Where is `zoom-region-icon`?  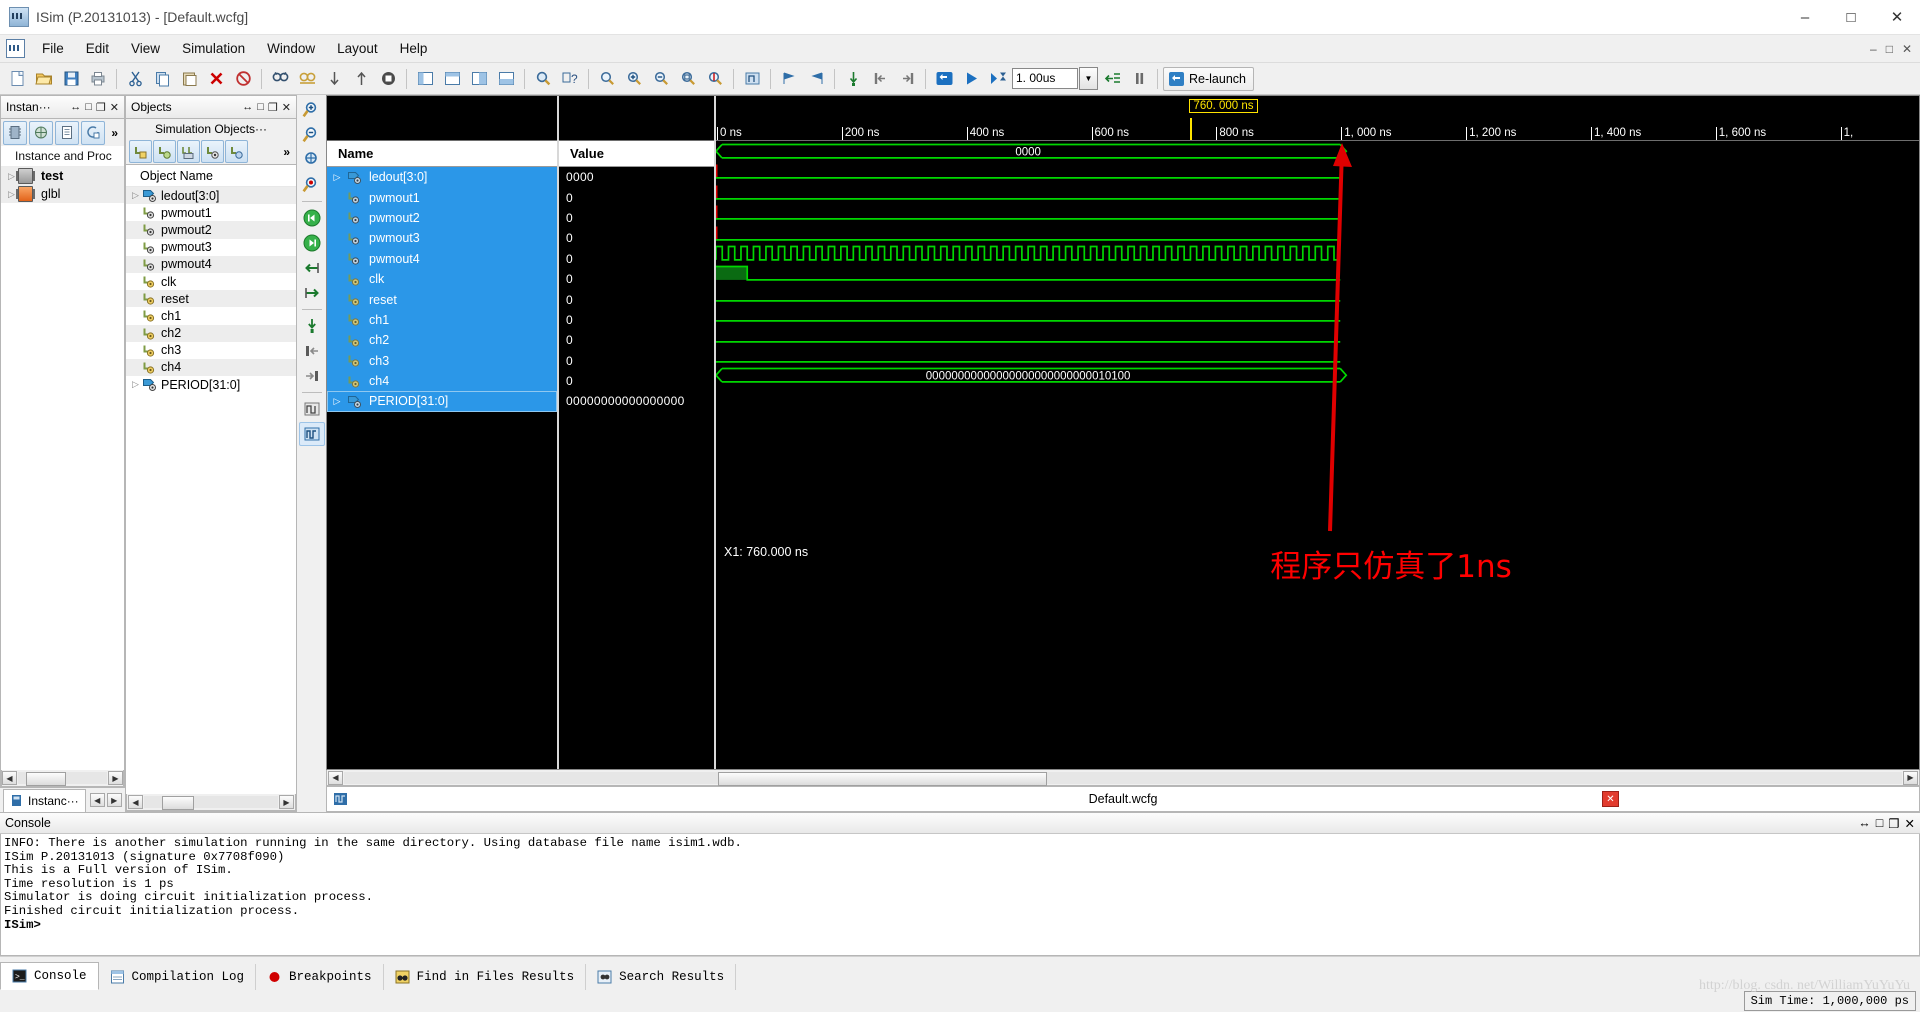 zoom-region-icon is located at coordinates (688, 79).